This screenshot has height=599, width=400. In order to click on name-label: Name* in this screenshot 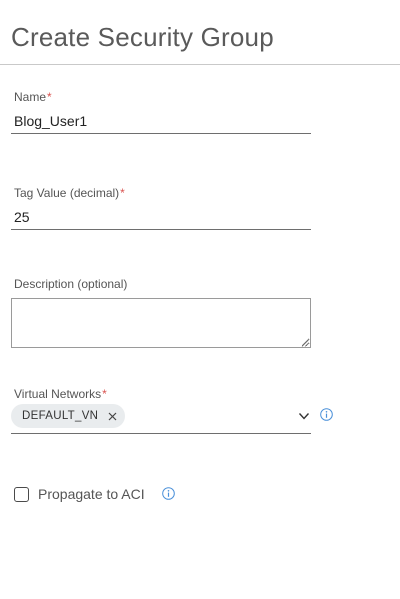, I will do `click(33, 97)`.